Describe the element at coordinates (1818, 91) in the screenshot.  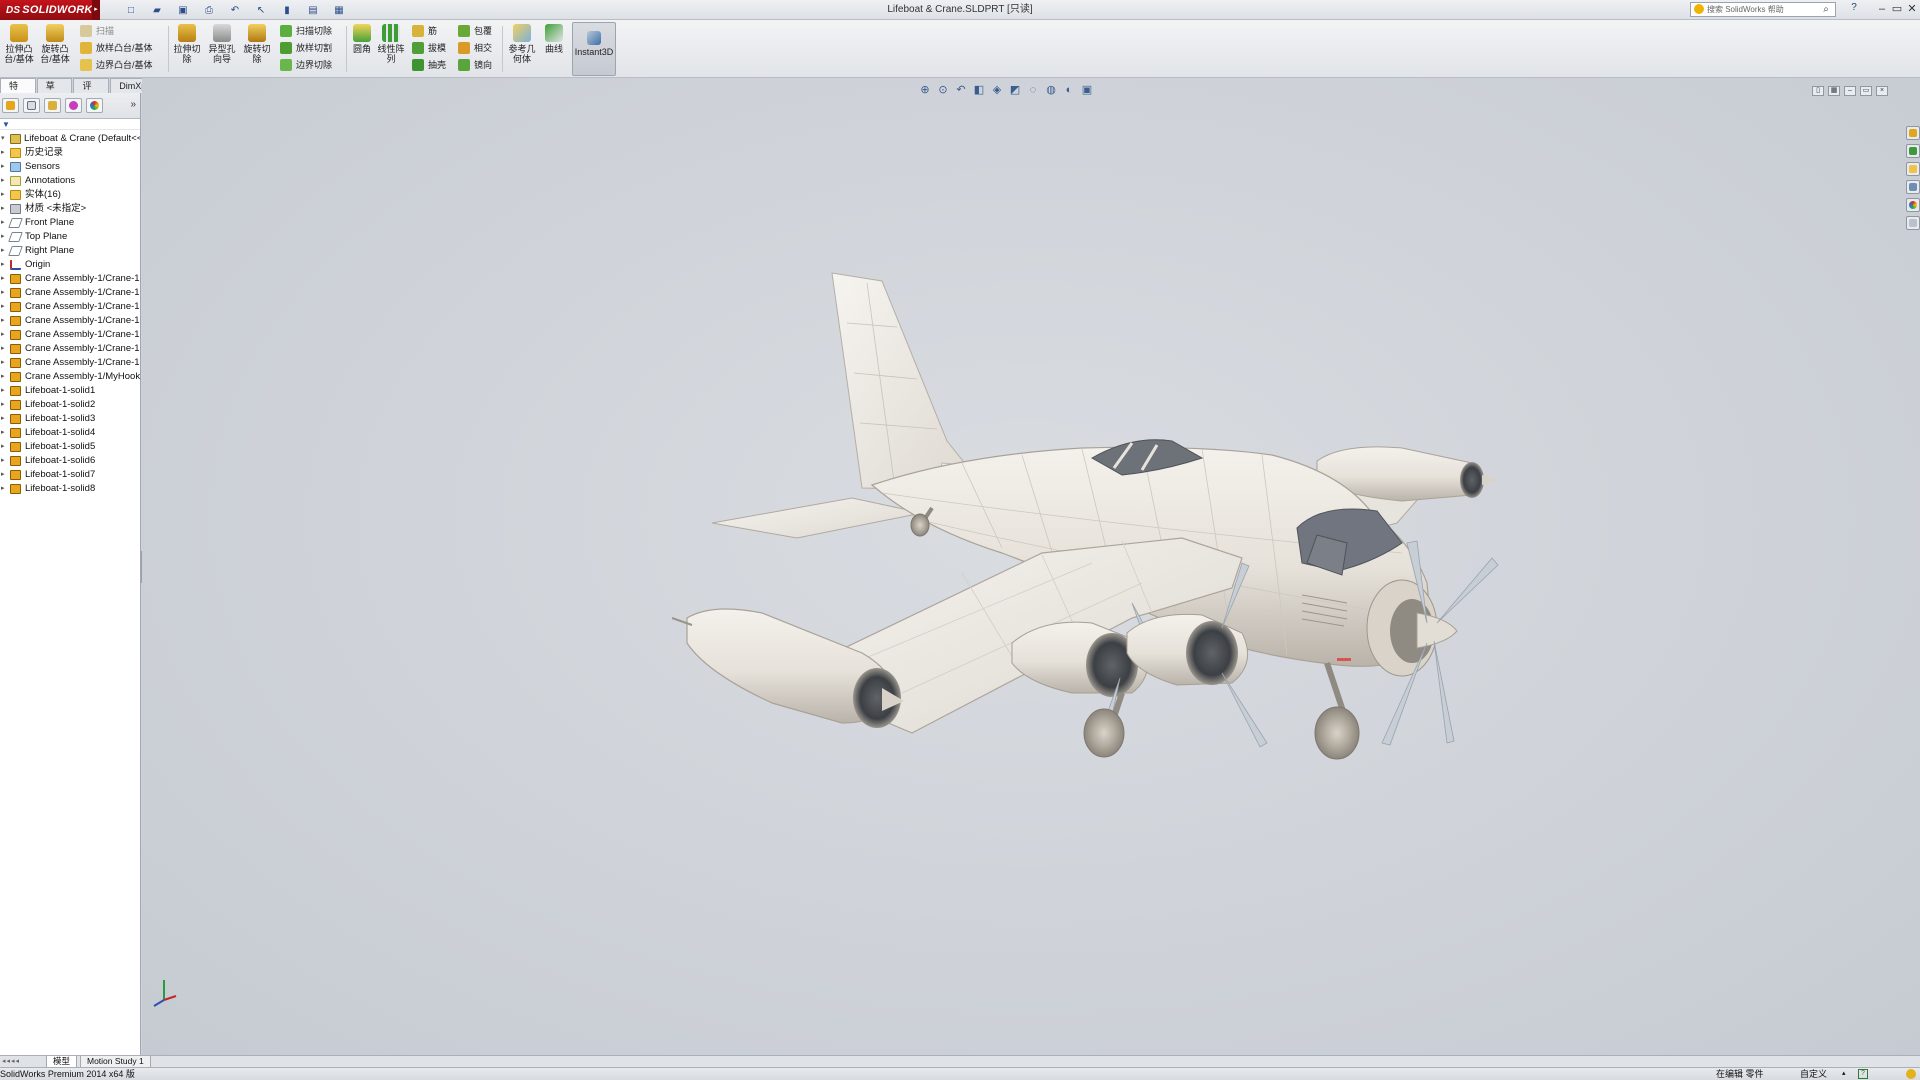
I see `viewport-split-icon: ▯` at that location.